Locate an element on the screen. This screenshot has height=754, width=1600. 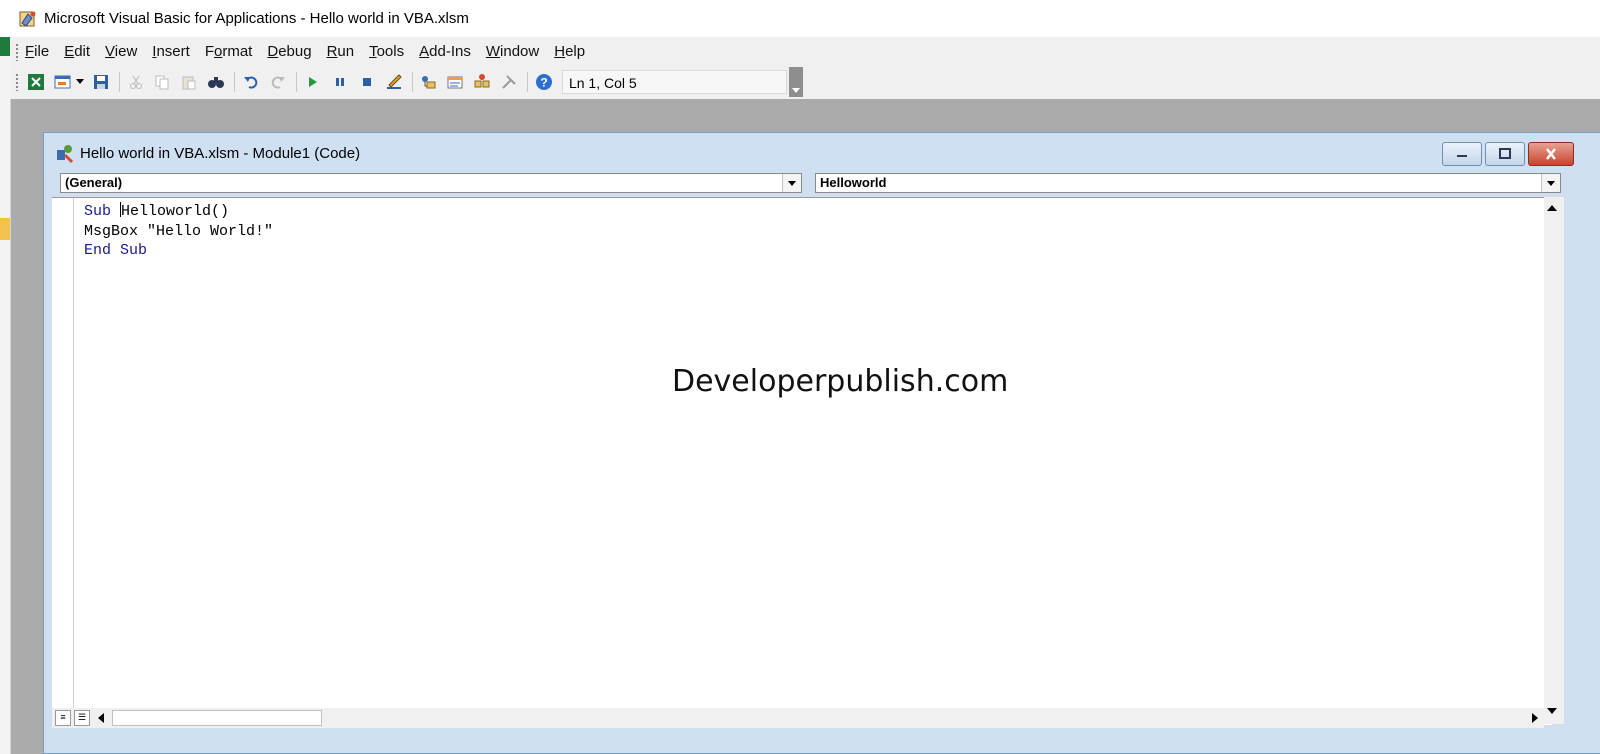
toolbox-icon is located at coordinates (509, 82).